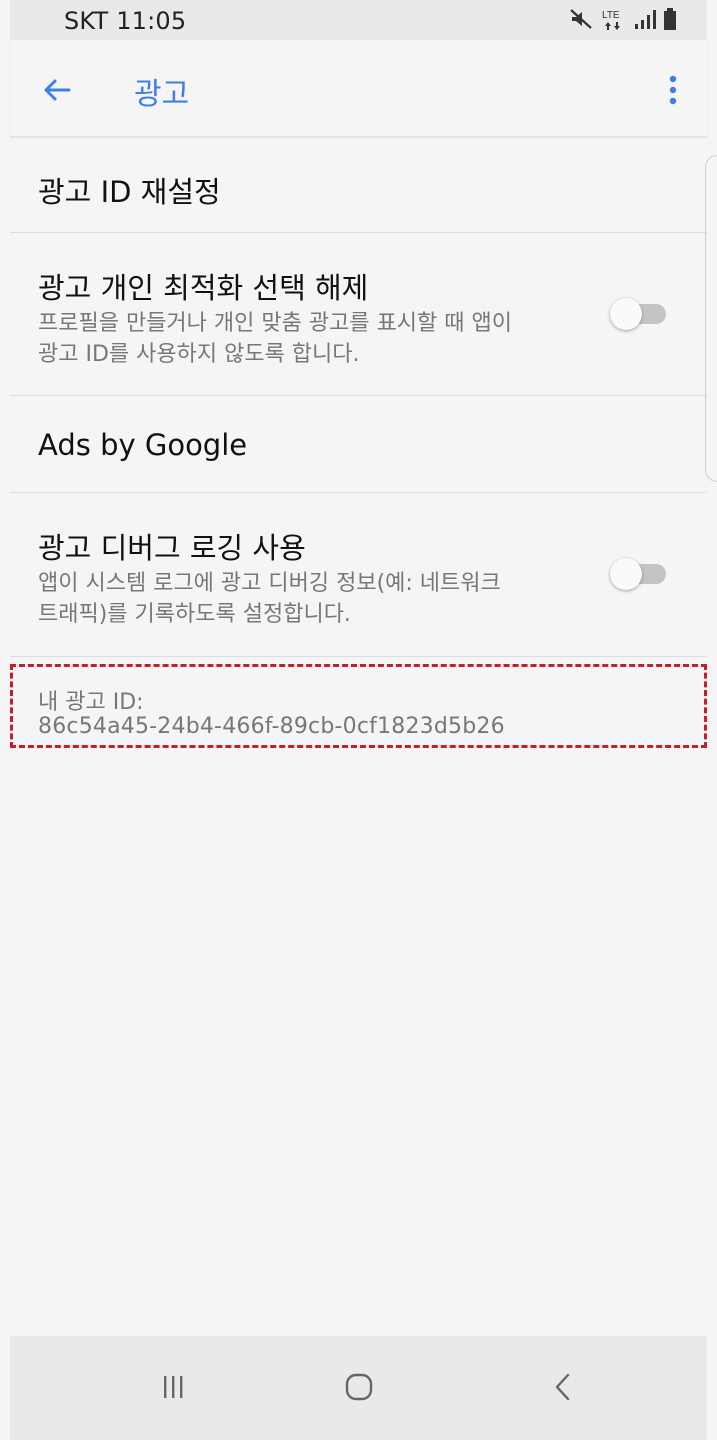 This screenshot has height=1440, width=717. I want to click on debug-logging-description-line2: 트래픽)를 기록하도록 설정합니다., so click(194, 614).